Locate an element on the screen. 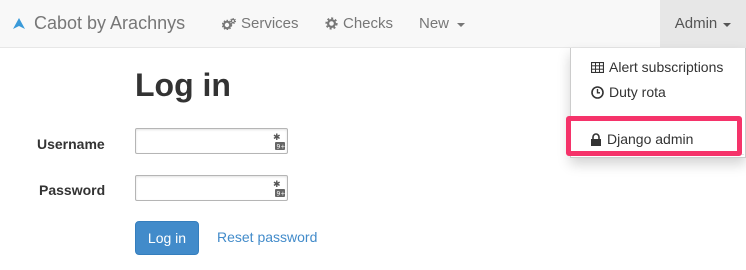  brand-name: Cabot by Arachnys is located at coordinates (110, 23).